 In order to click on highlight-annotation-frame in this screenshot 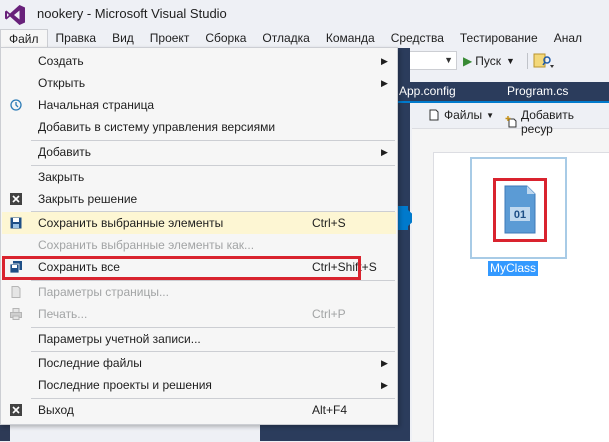, I will do `click(181, 268)`.